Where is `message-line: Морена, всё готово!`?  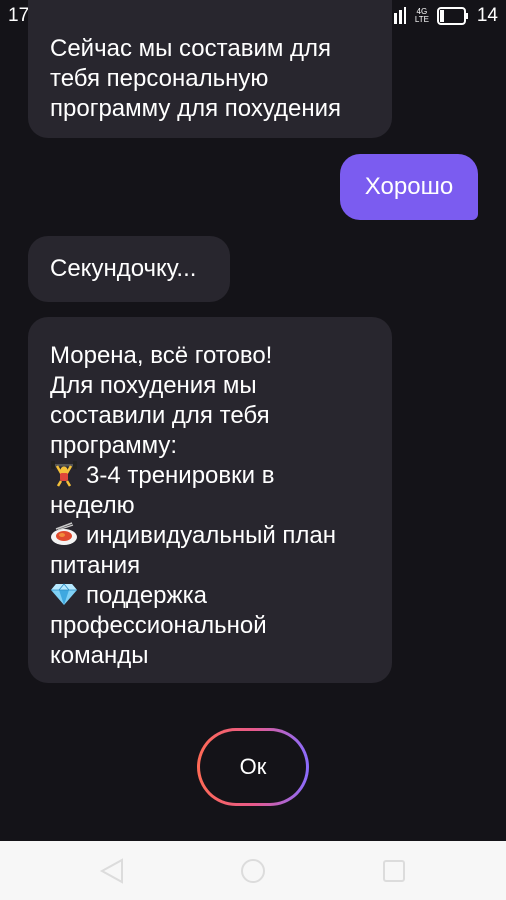
message-line: Морена, всё готово! is located at coordinates (161, 355).